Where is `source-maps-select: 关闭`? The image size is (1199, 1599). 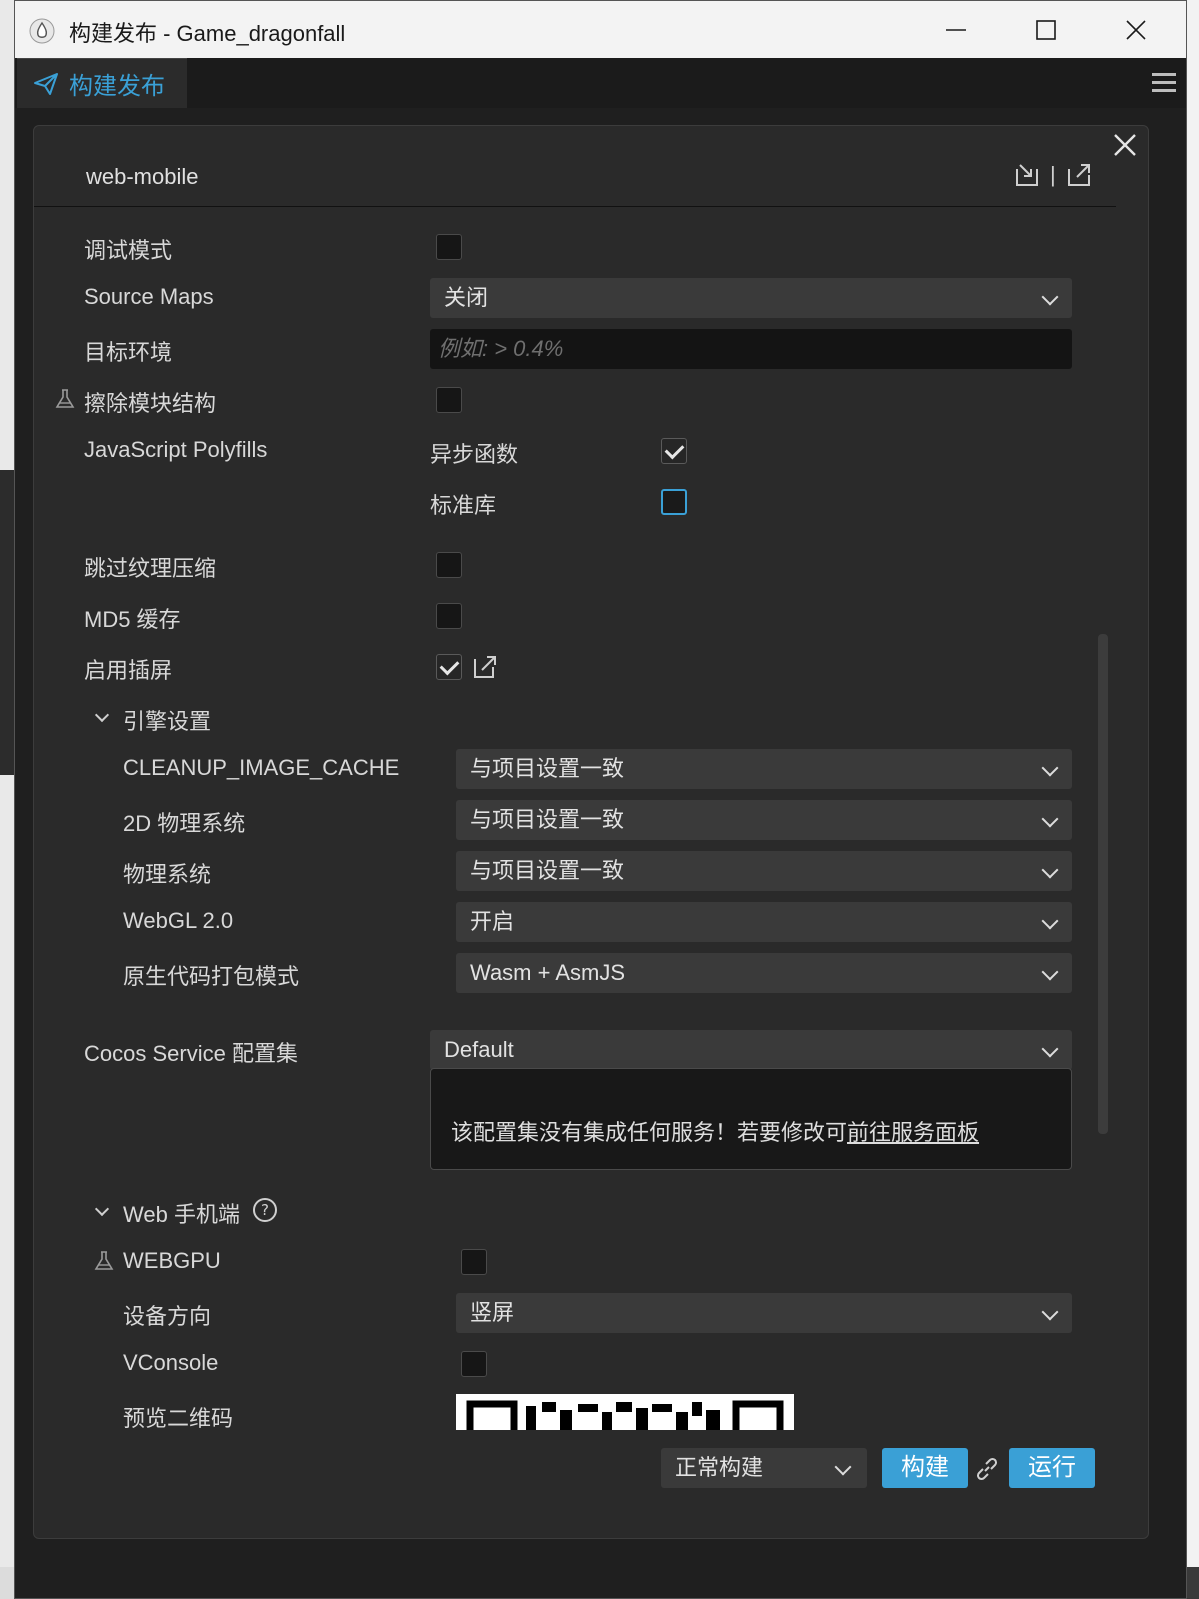
source-maps-select: 关闭 is located at coordinates (751, 298).